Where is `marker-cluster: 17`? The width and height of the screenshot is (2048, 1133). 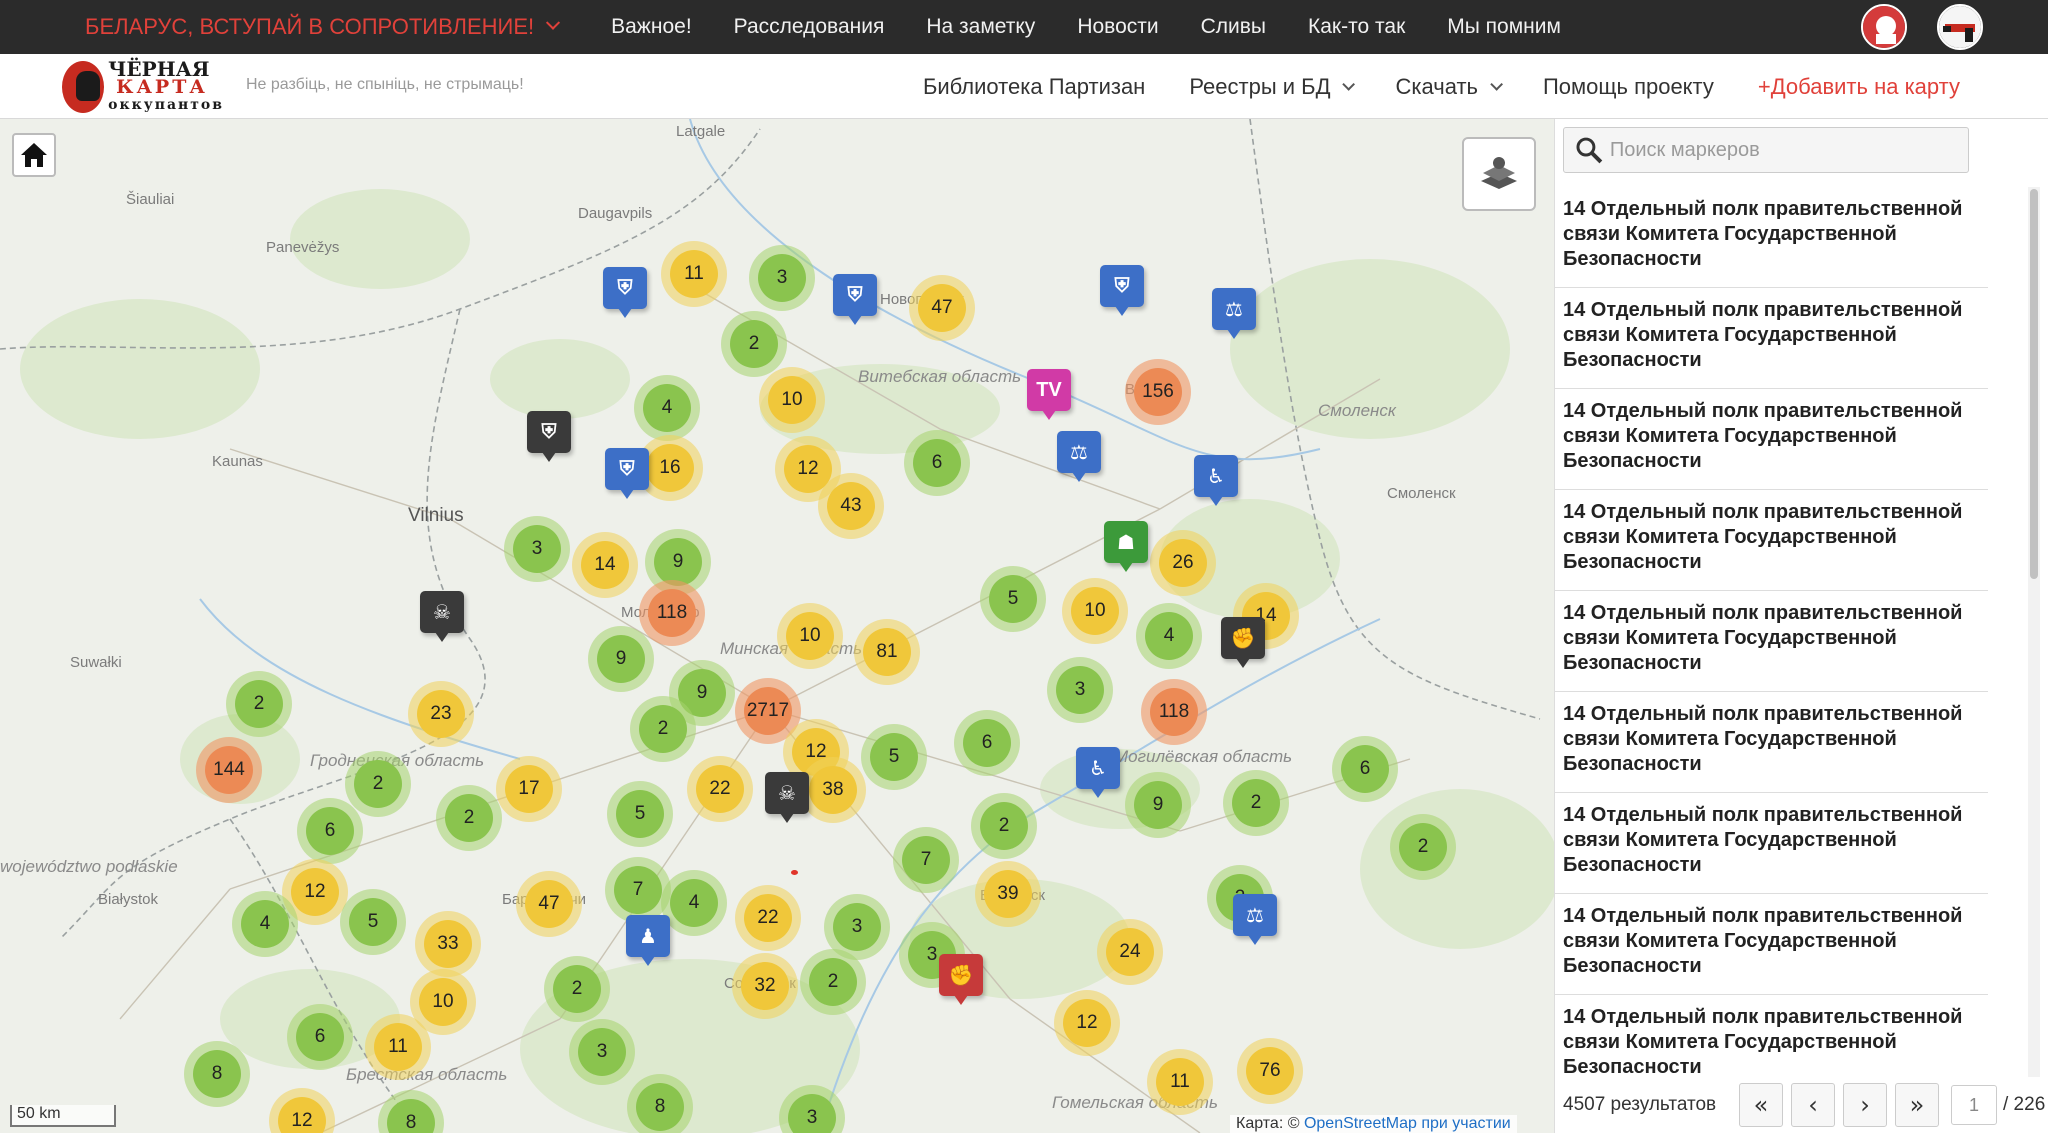 marker-cluster: 17 is located at coordinates (529, 789).